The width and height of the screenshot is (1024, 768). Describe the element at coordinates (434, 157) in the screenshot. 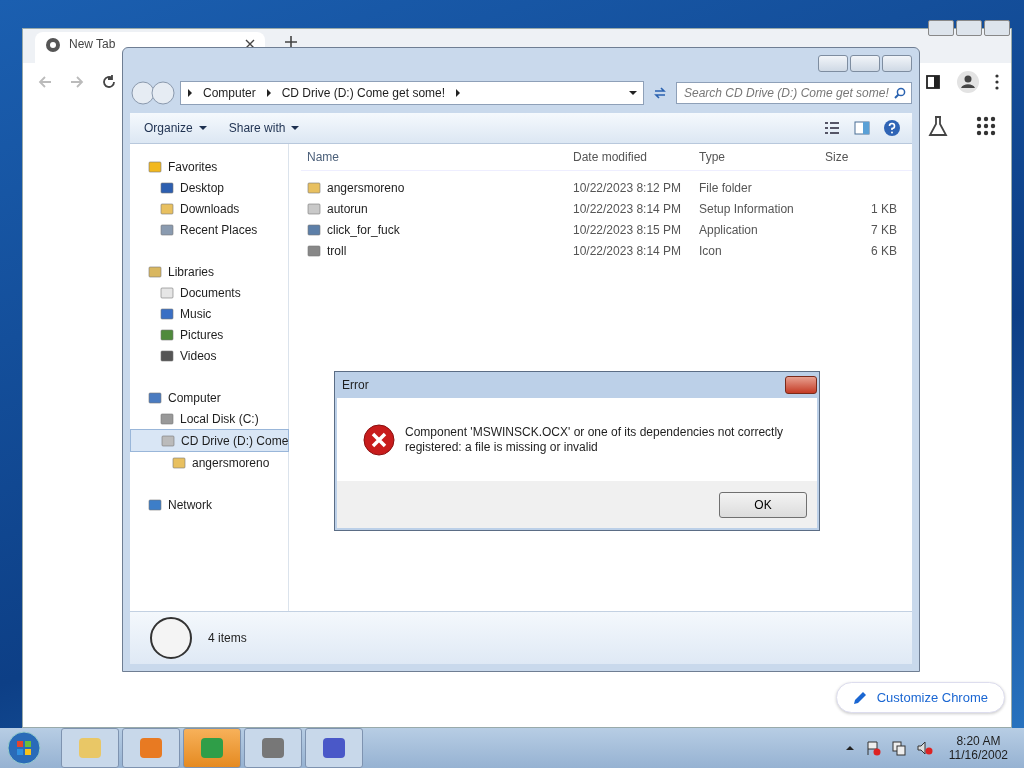

I see `column-header: Name` at that location.